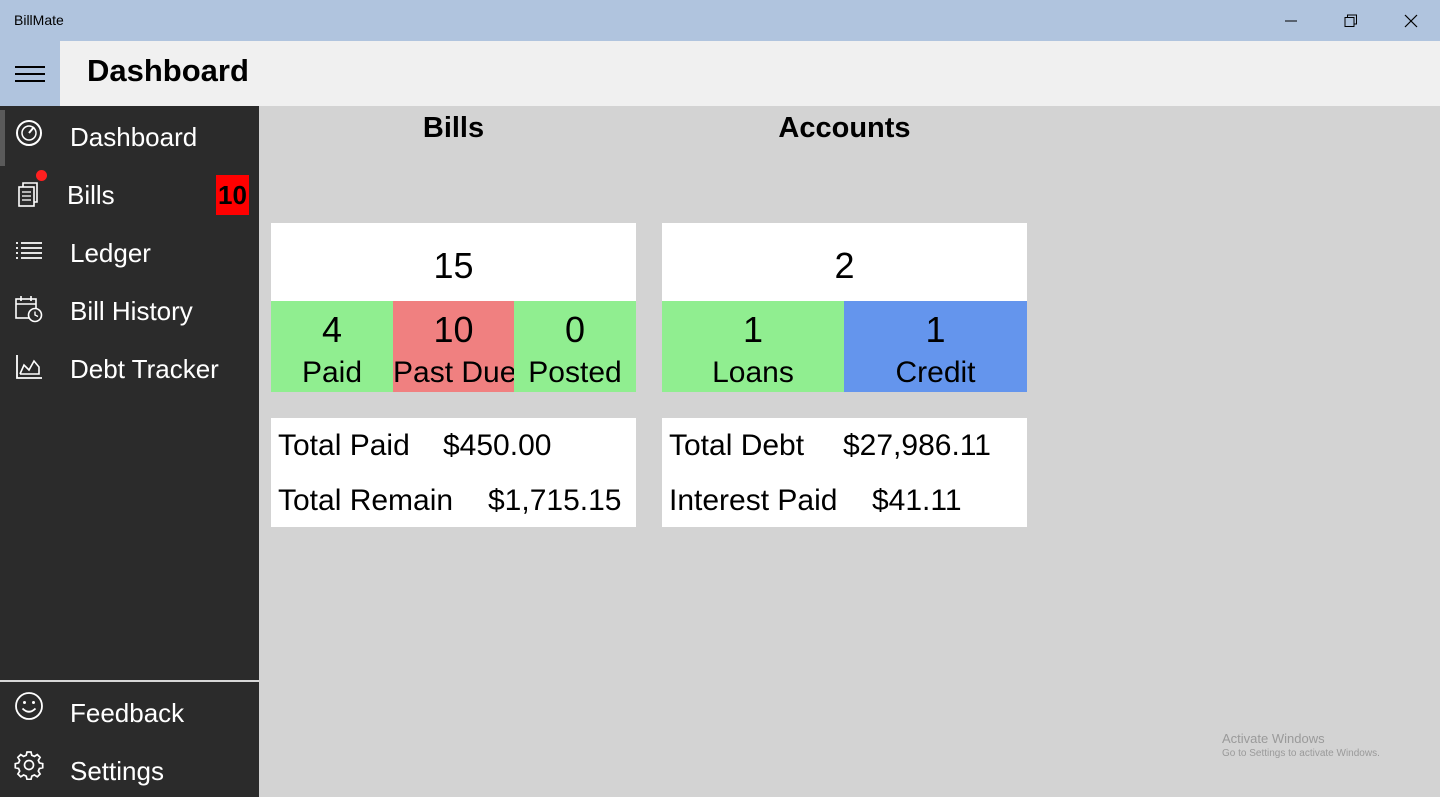 Image resolution: width=1440 pixels, height=797 pixels. What do you see at coordinates (1301, 753) in the screenshot?
I see `watermark-subtitle: Go to Settings to activate Windows.` at bounding box center [1301, 753].